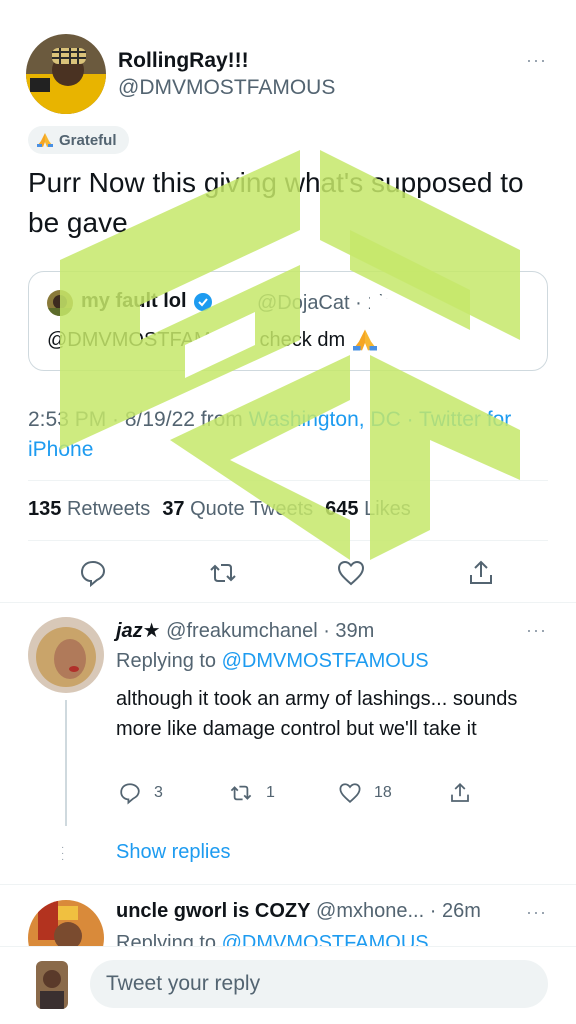  What do you see at coordinates (288, 573) in the screenshot?
I see `tweet-actions` at bounding box center [288, 573].